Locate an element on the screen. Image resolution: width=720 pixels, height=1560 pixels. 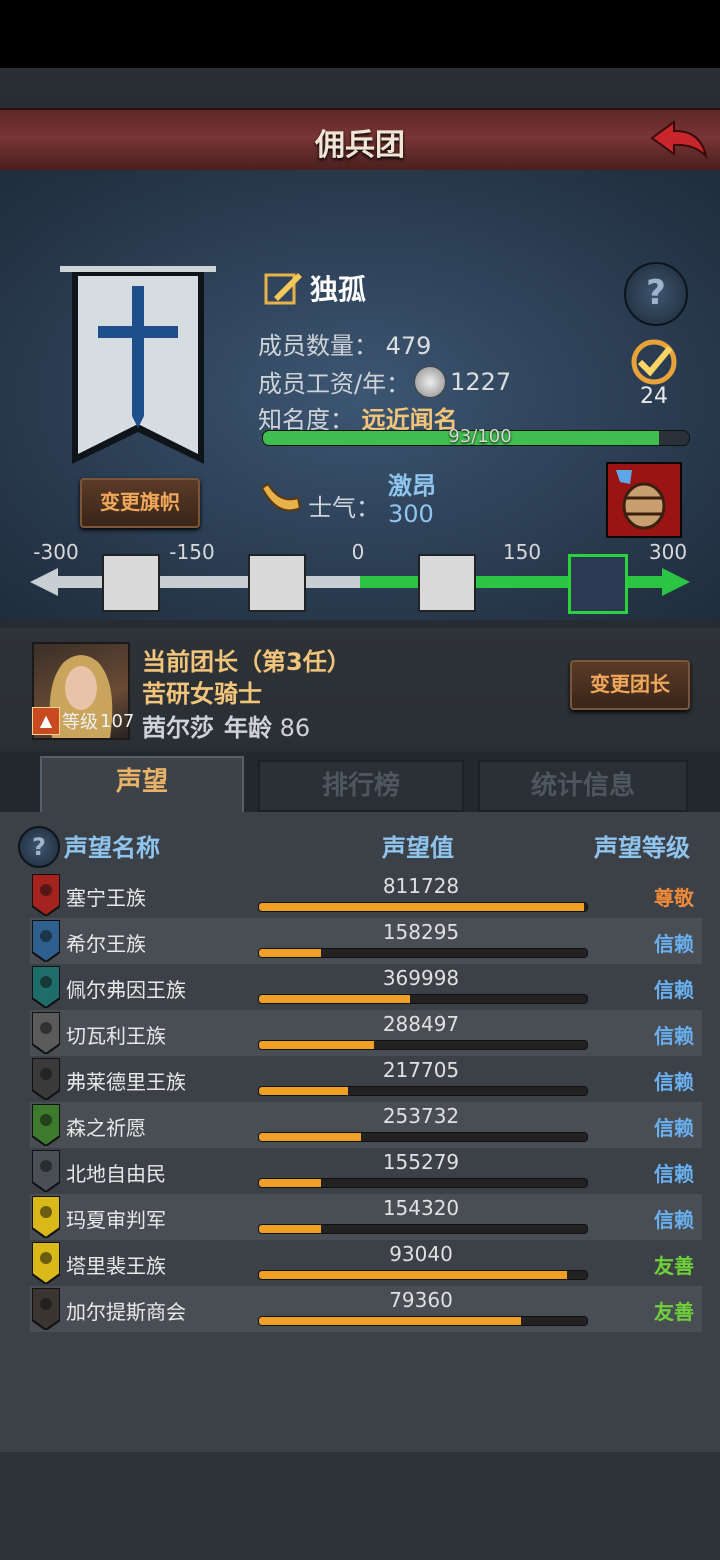
reputation-header: ? 声望名称 声望值 声望等级 is located at coordinates (363, 846).